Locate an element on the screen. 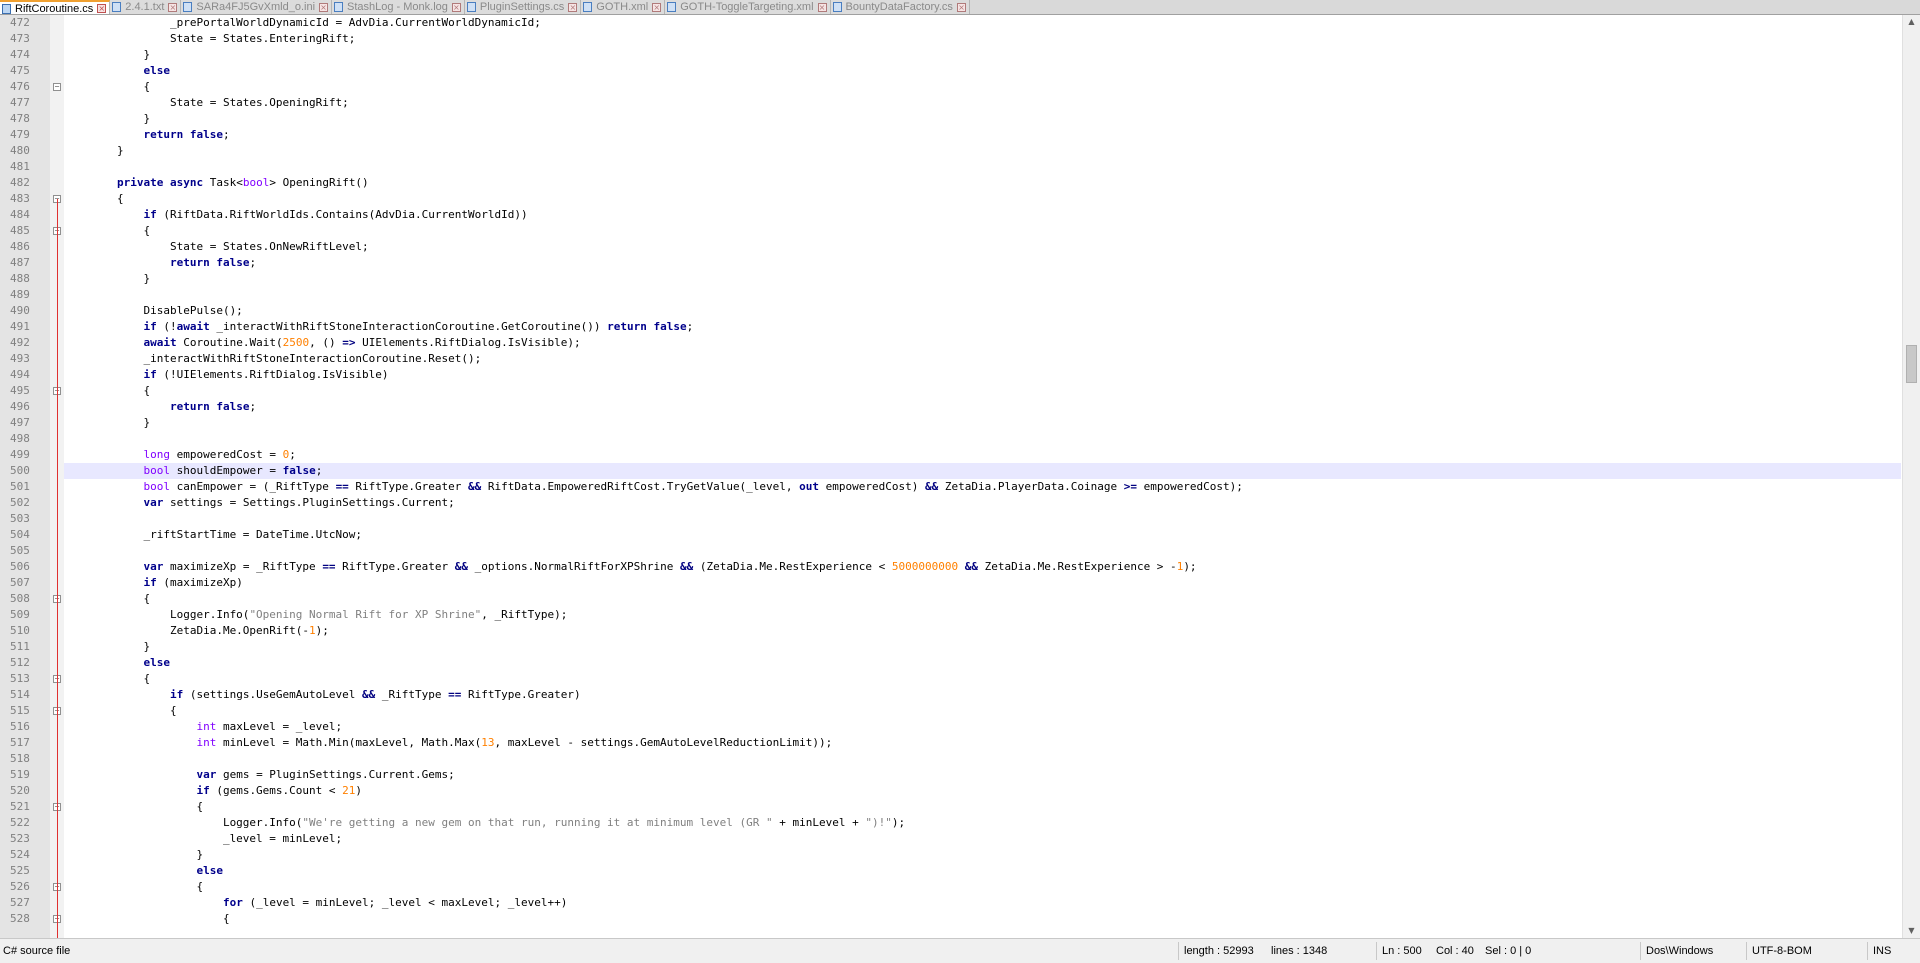  tab-label: StashLog - Monk.log is located at coordinates (397, 7).